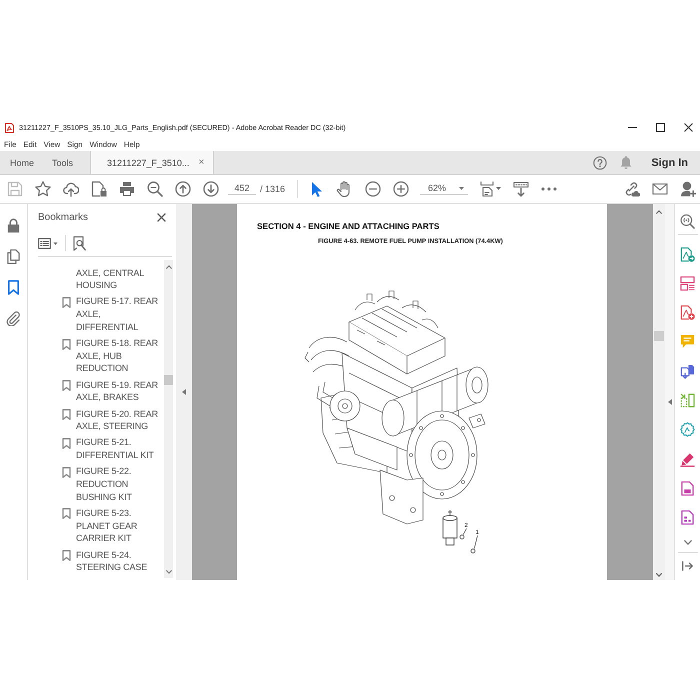 This screenshot has height=700, width=700. I want to click on cloud-upload-icon, so click(71, 189).